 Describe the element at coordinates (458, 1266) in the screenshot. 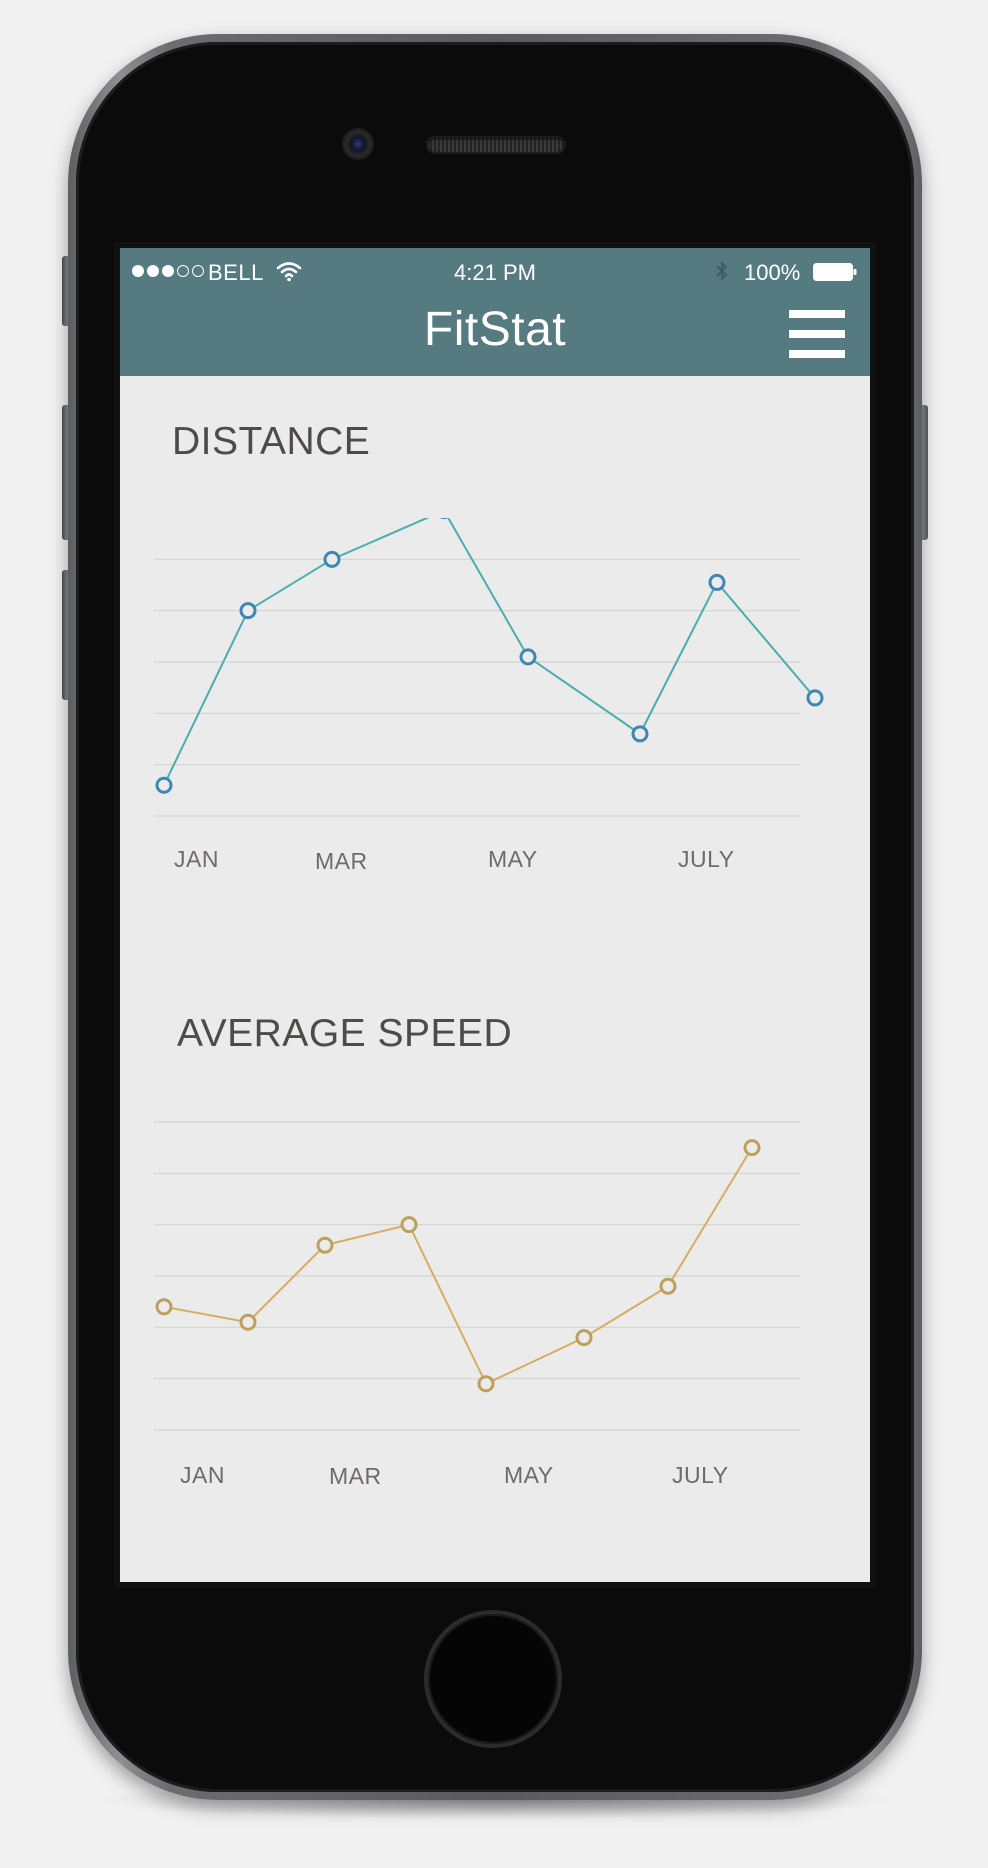

I see `speed-series-line` at that location.